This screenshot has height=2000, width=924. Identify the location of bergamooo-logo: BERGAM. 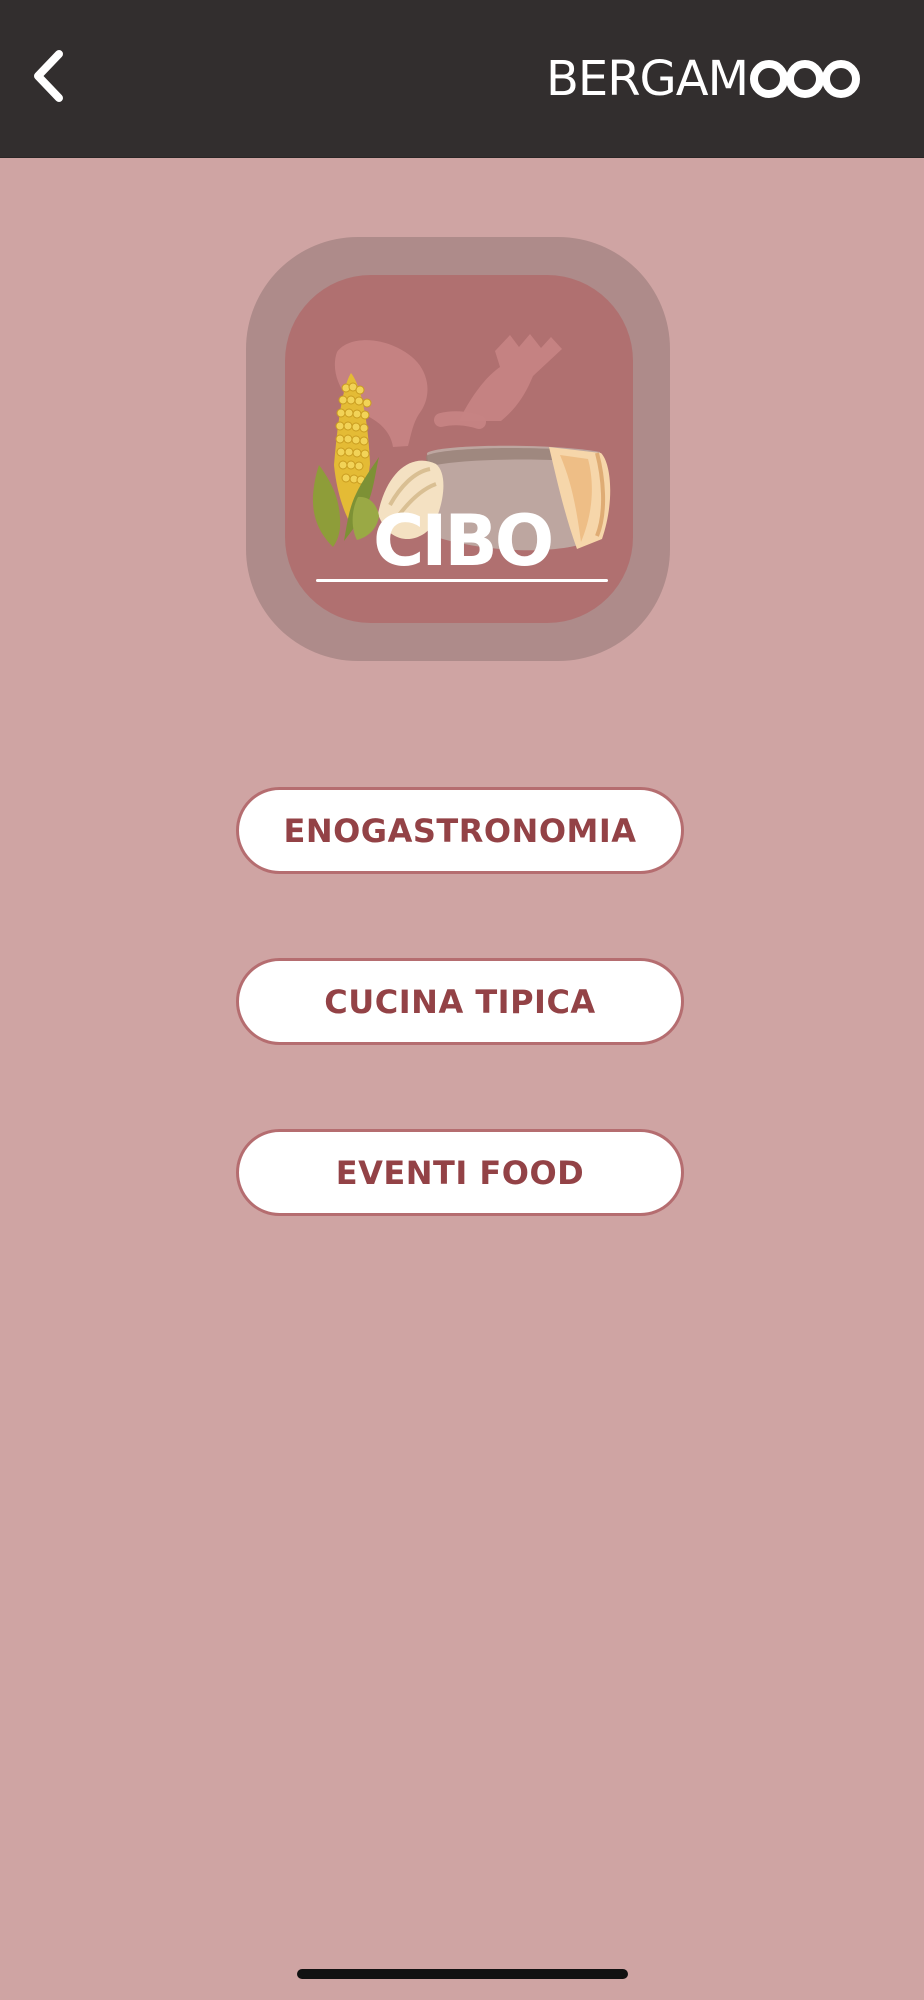
(704, 79).